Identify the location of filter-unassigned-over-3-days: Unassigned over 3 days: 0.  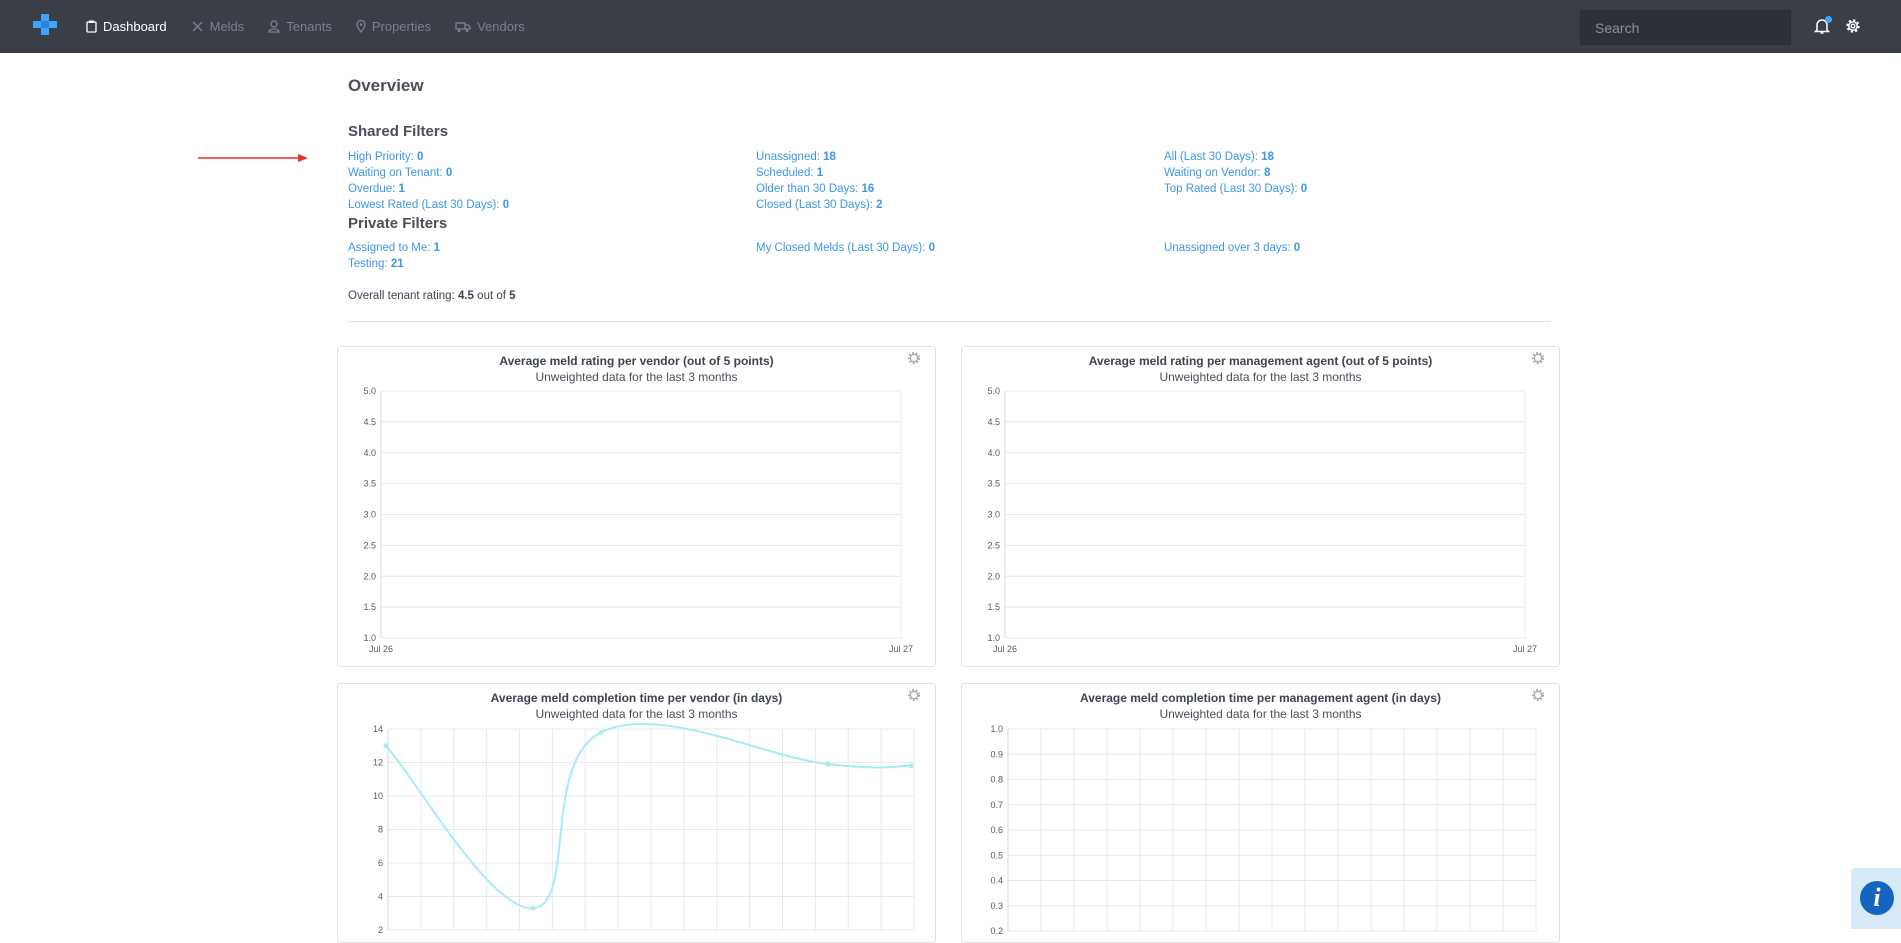
(1232, 248).